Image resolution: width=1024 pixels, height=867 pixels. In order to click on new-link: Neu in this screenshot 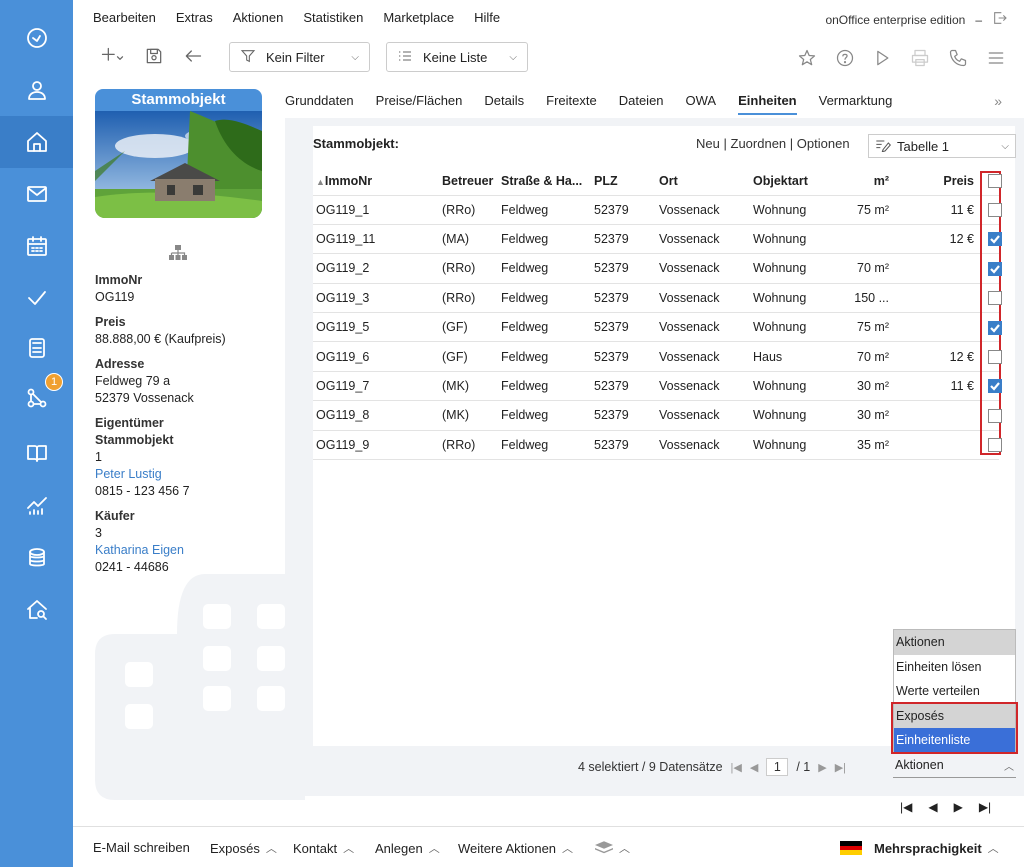, I will do `click(708, 143)`.